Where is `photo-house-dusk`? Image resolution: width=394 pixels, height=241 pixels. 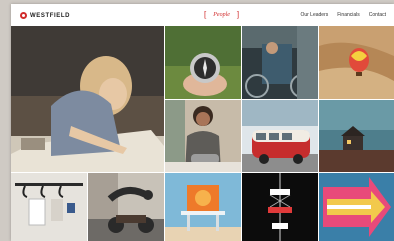
photo-house-dusk is located at coordinates (356, 136).